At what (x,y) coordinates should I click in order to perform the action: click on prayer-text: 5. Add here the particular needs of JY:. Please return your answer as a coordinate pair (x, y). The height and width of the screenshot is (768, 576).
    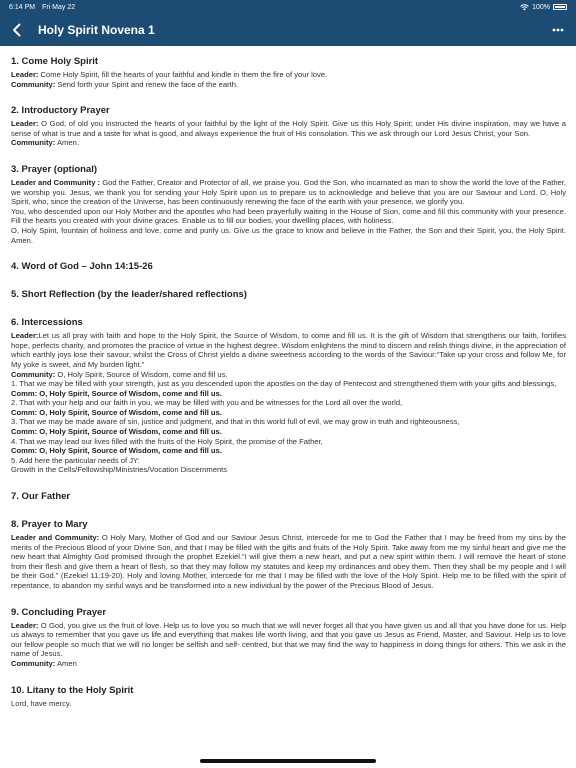
    Looking at the image, I should click on (75, 460).